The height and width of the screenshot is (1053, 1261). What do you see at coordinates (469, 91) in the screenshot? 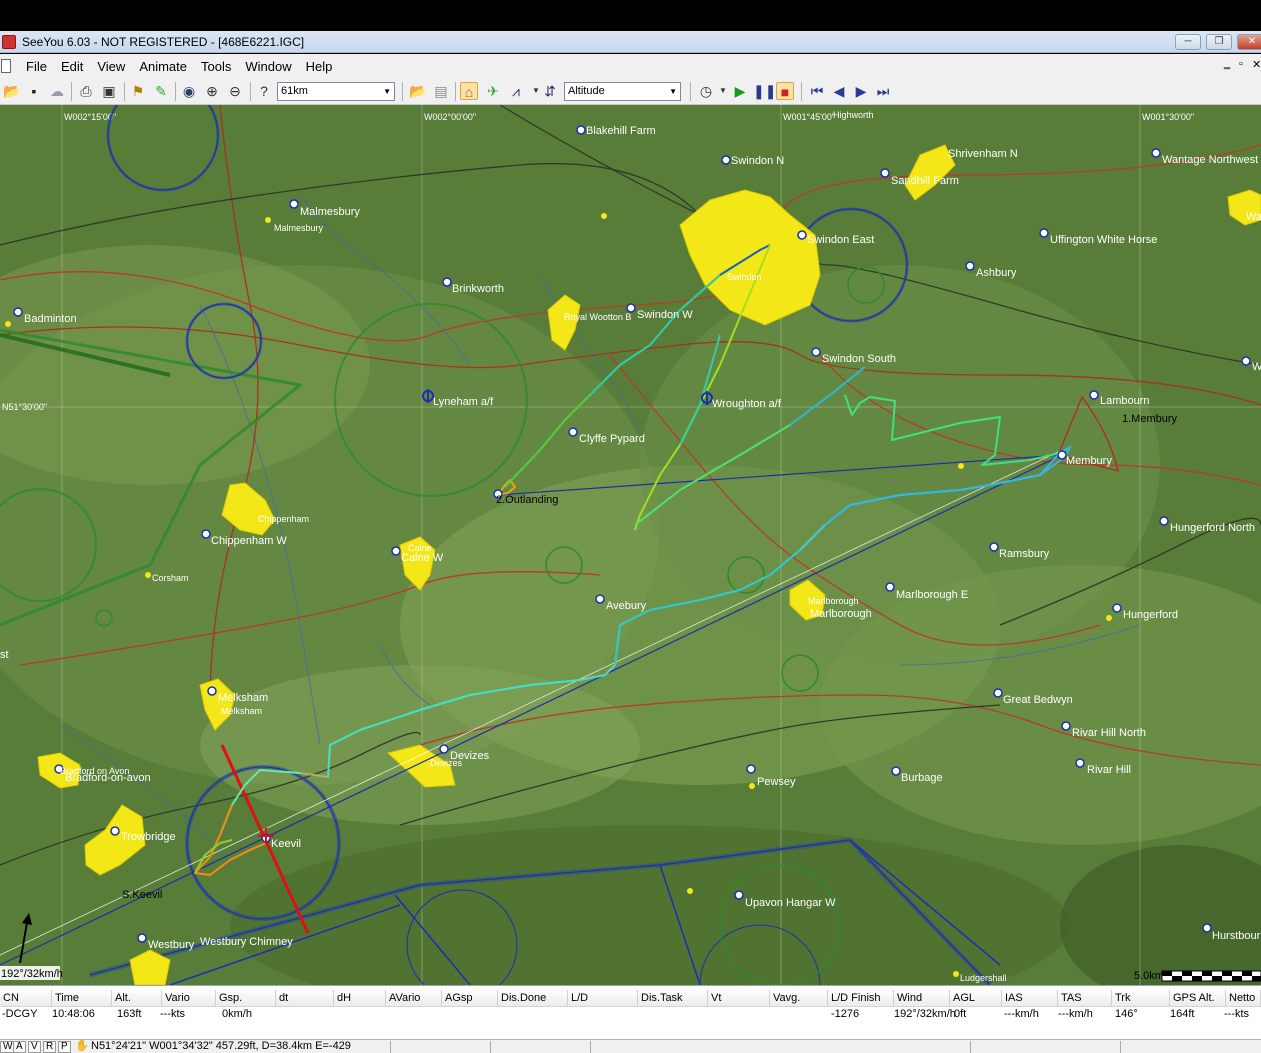
I see `track-select-icon: ⌂` at bounding box center [469, 91].